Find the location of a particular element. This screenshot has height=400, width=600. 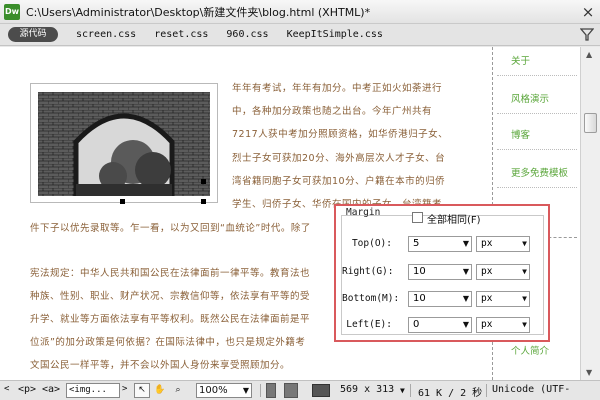

margin-left-unit: px is located at coordinates (487, 324).